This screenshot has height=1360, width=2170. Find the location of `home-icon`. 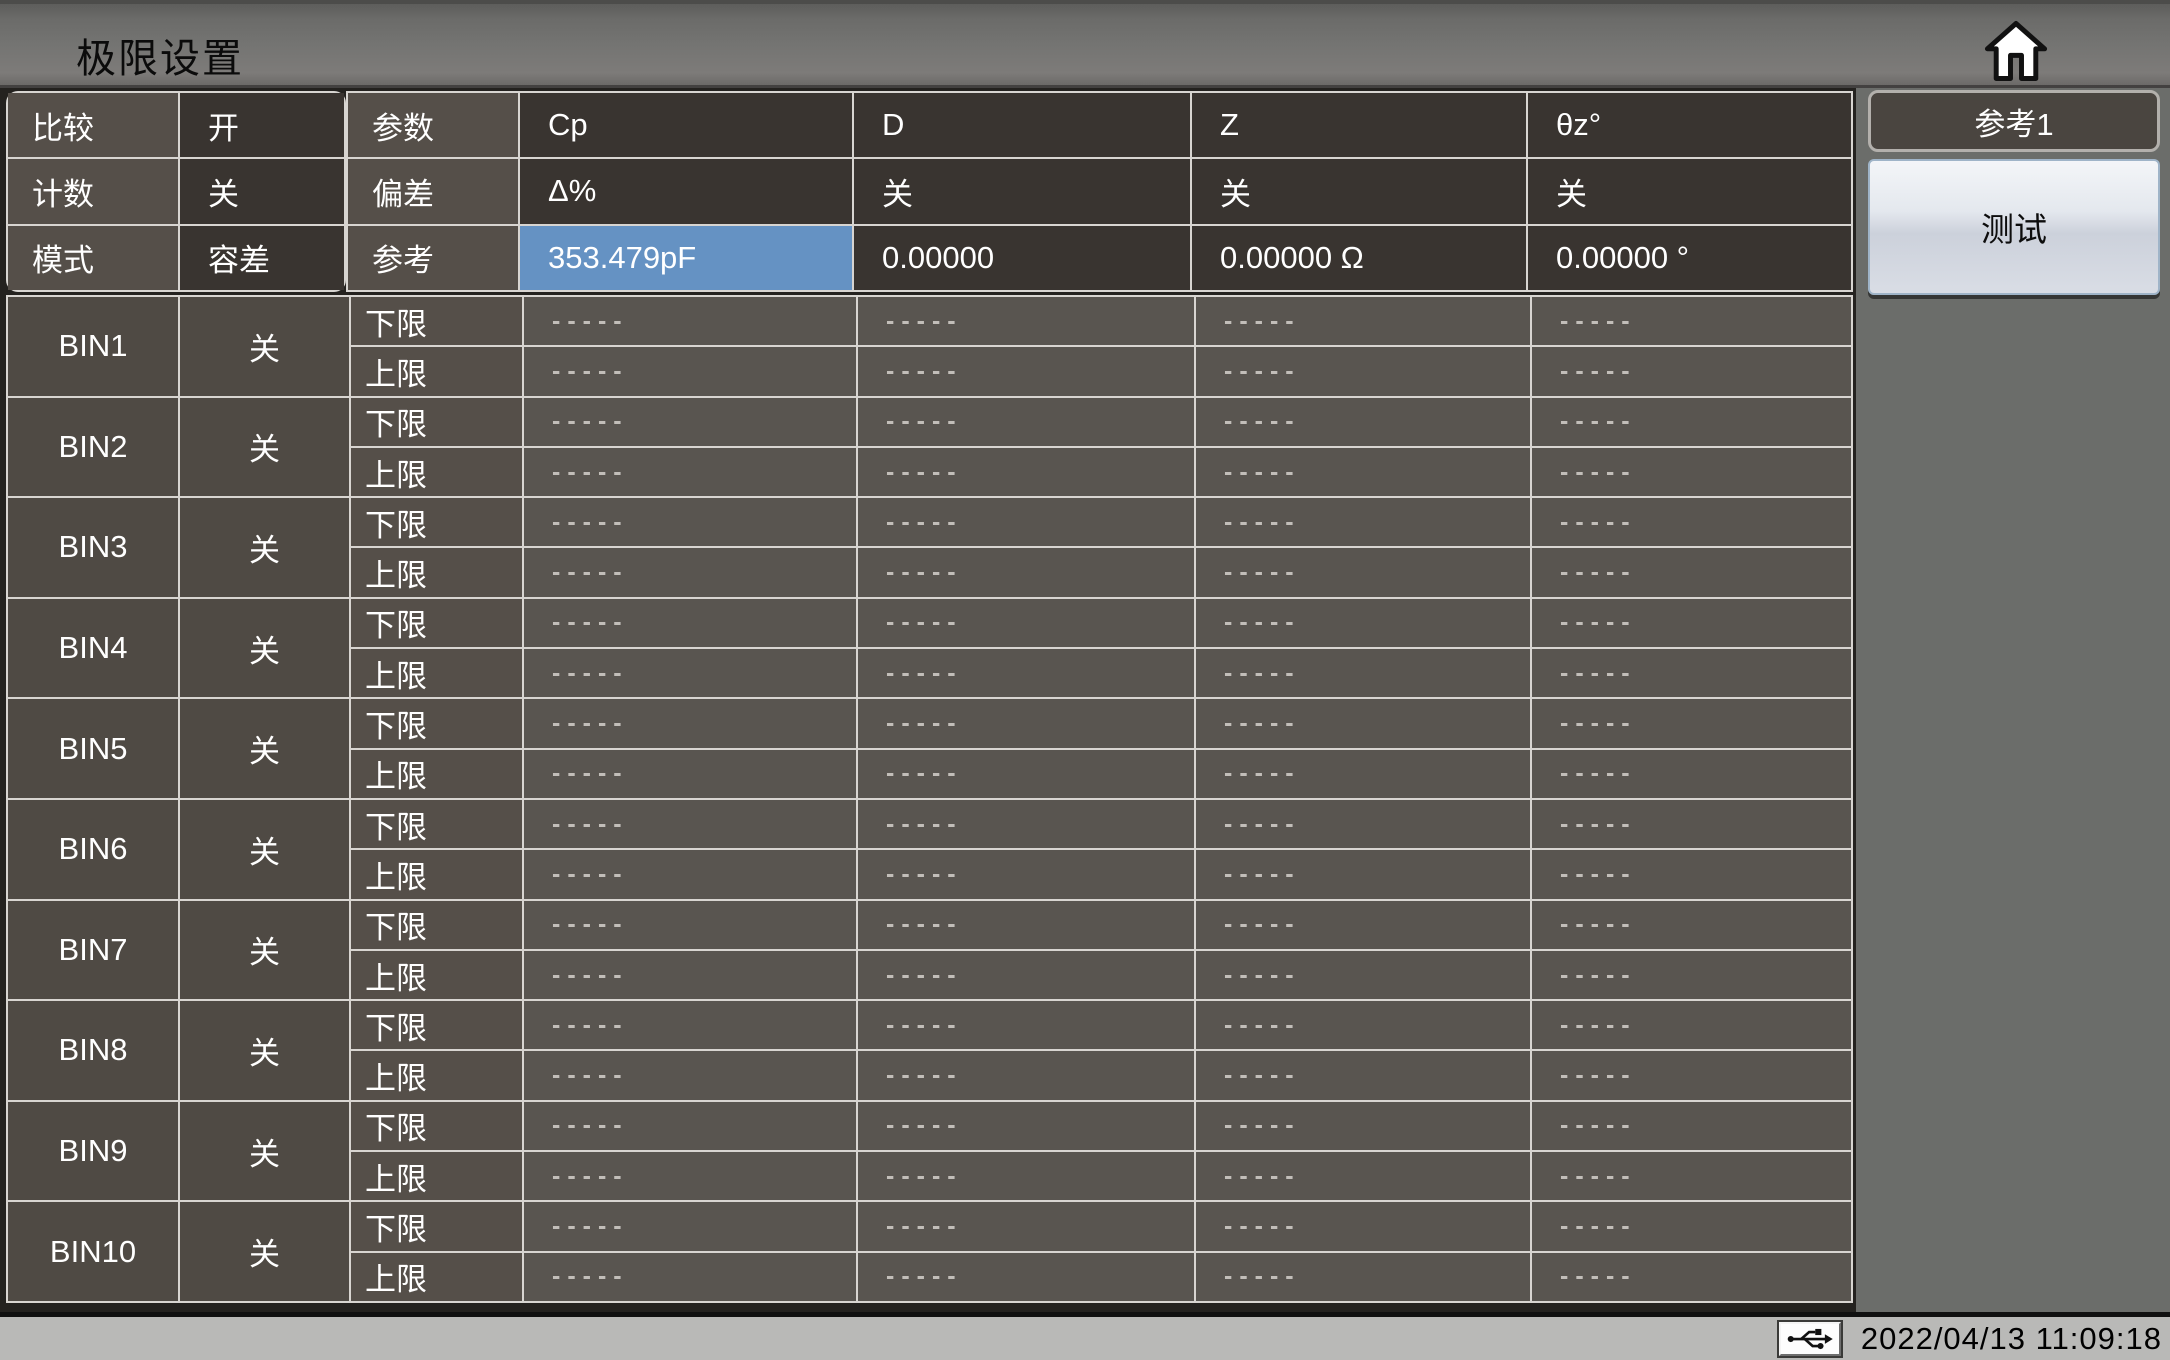

home-icon is located at coordinates (2016, 51).